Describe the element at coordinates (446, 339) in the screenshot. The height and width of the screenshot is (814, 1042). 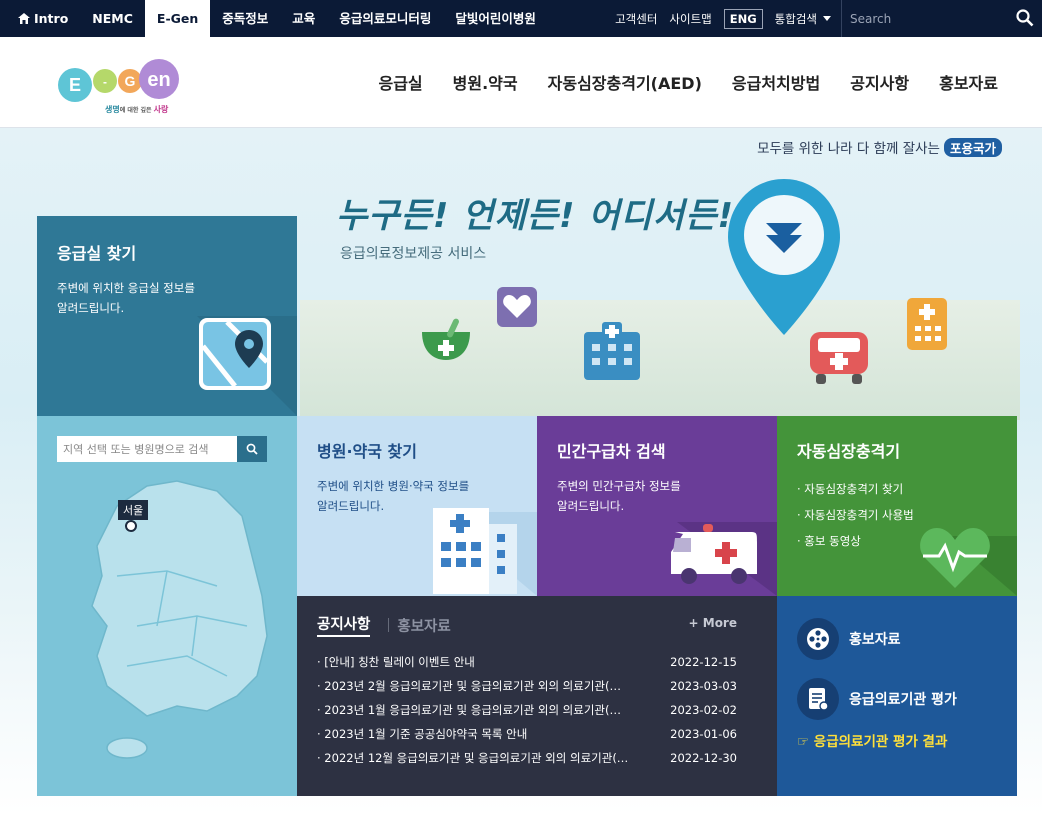
I see `pharmacy-bowl-icon` at that location.